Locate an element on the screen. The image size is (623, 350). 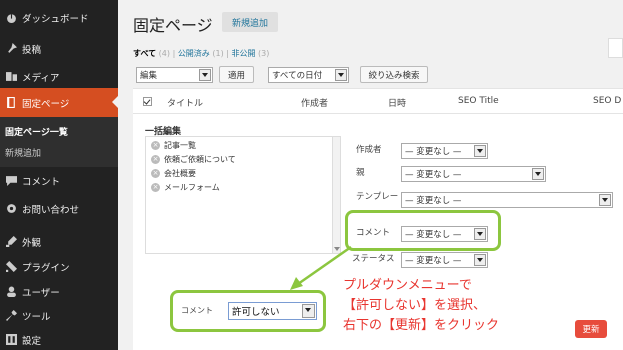
date-filter-select: すべての日付 is located at coordinates (308, 75).